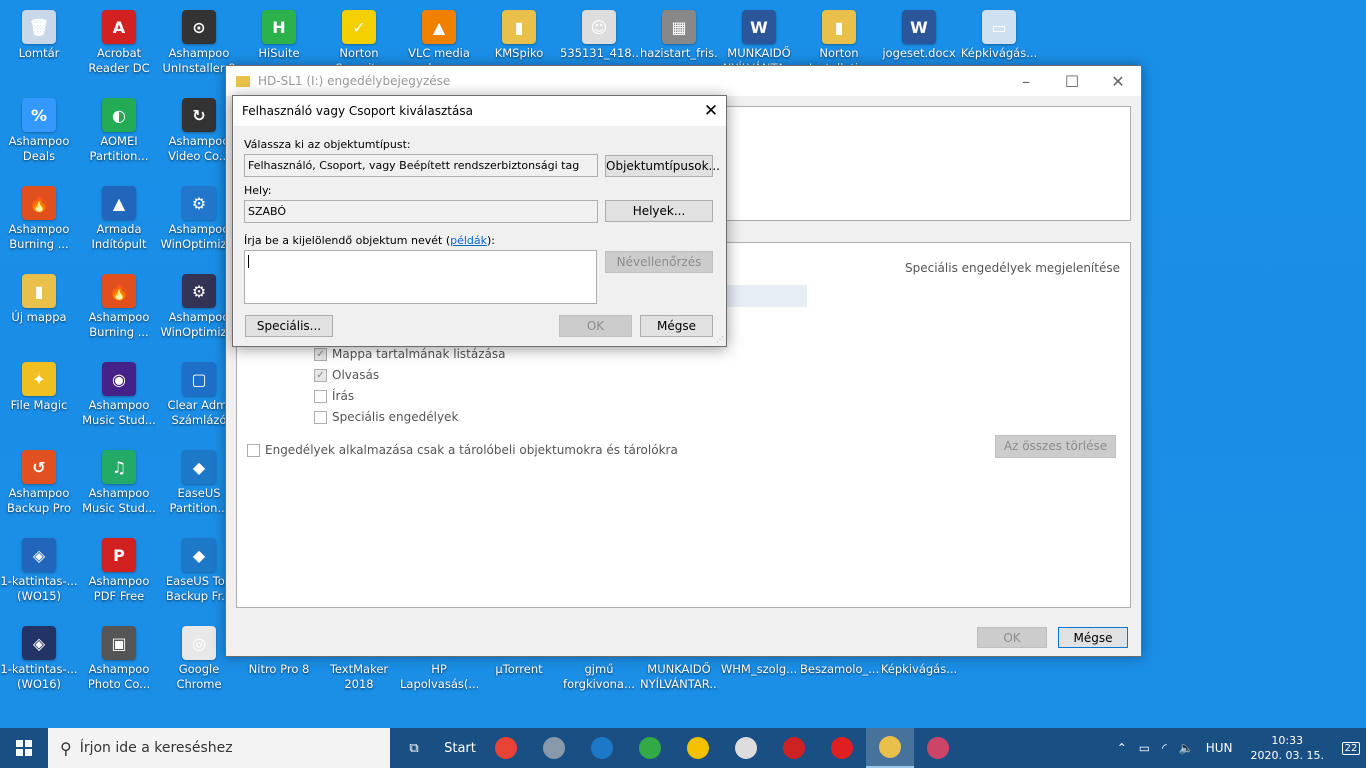 This screenshot has height=768, width=1366. I want to click on permission-checkbox-row: ✓ Mappa tartalmának listázása, so click(410, 354).